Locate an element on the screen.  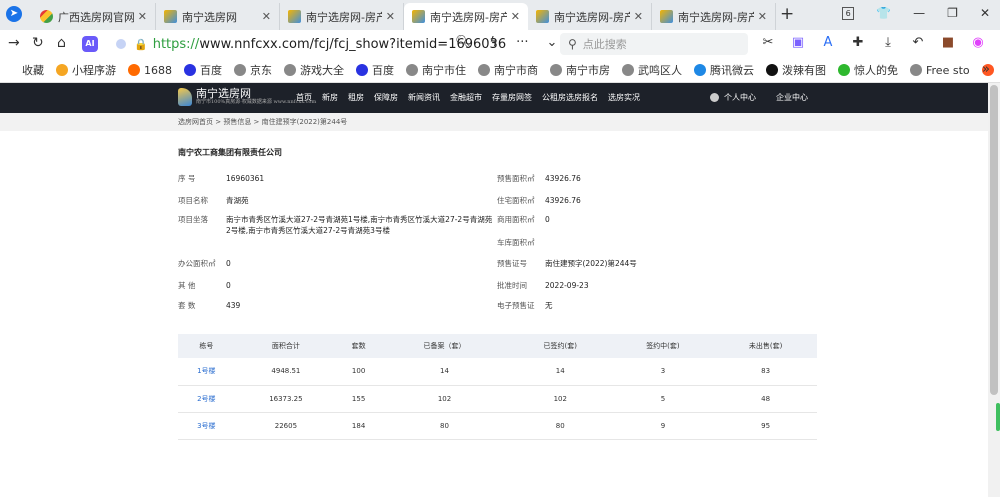
ai-assistant-icon: AI is located at coordinates (90, 44).